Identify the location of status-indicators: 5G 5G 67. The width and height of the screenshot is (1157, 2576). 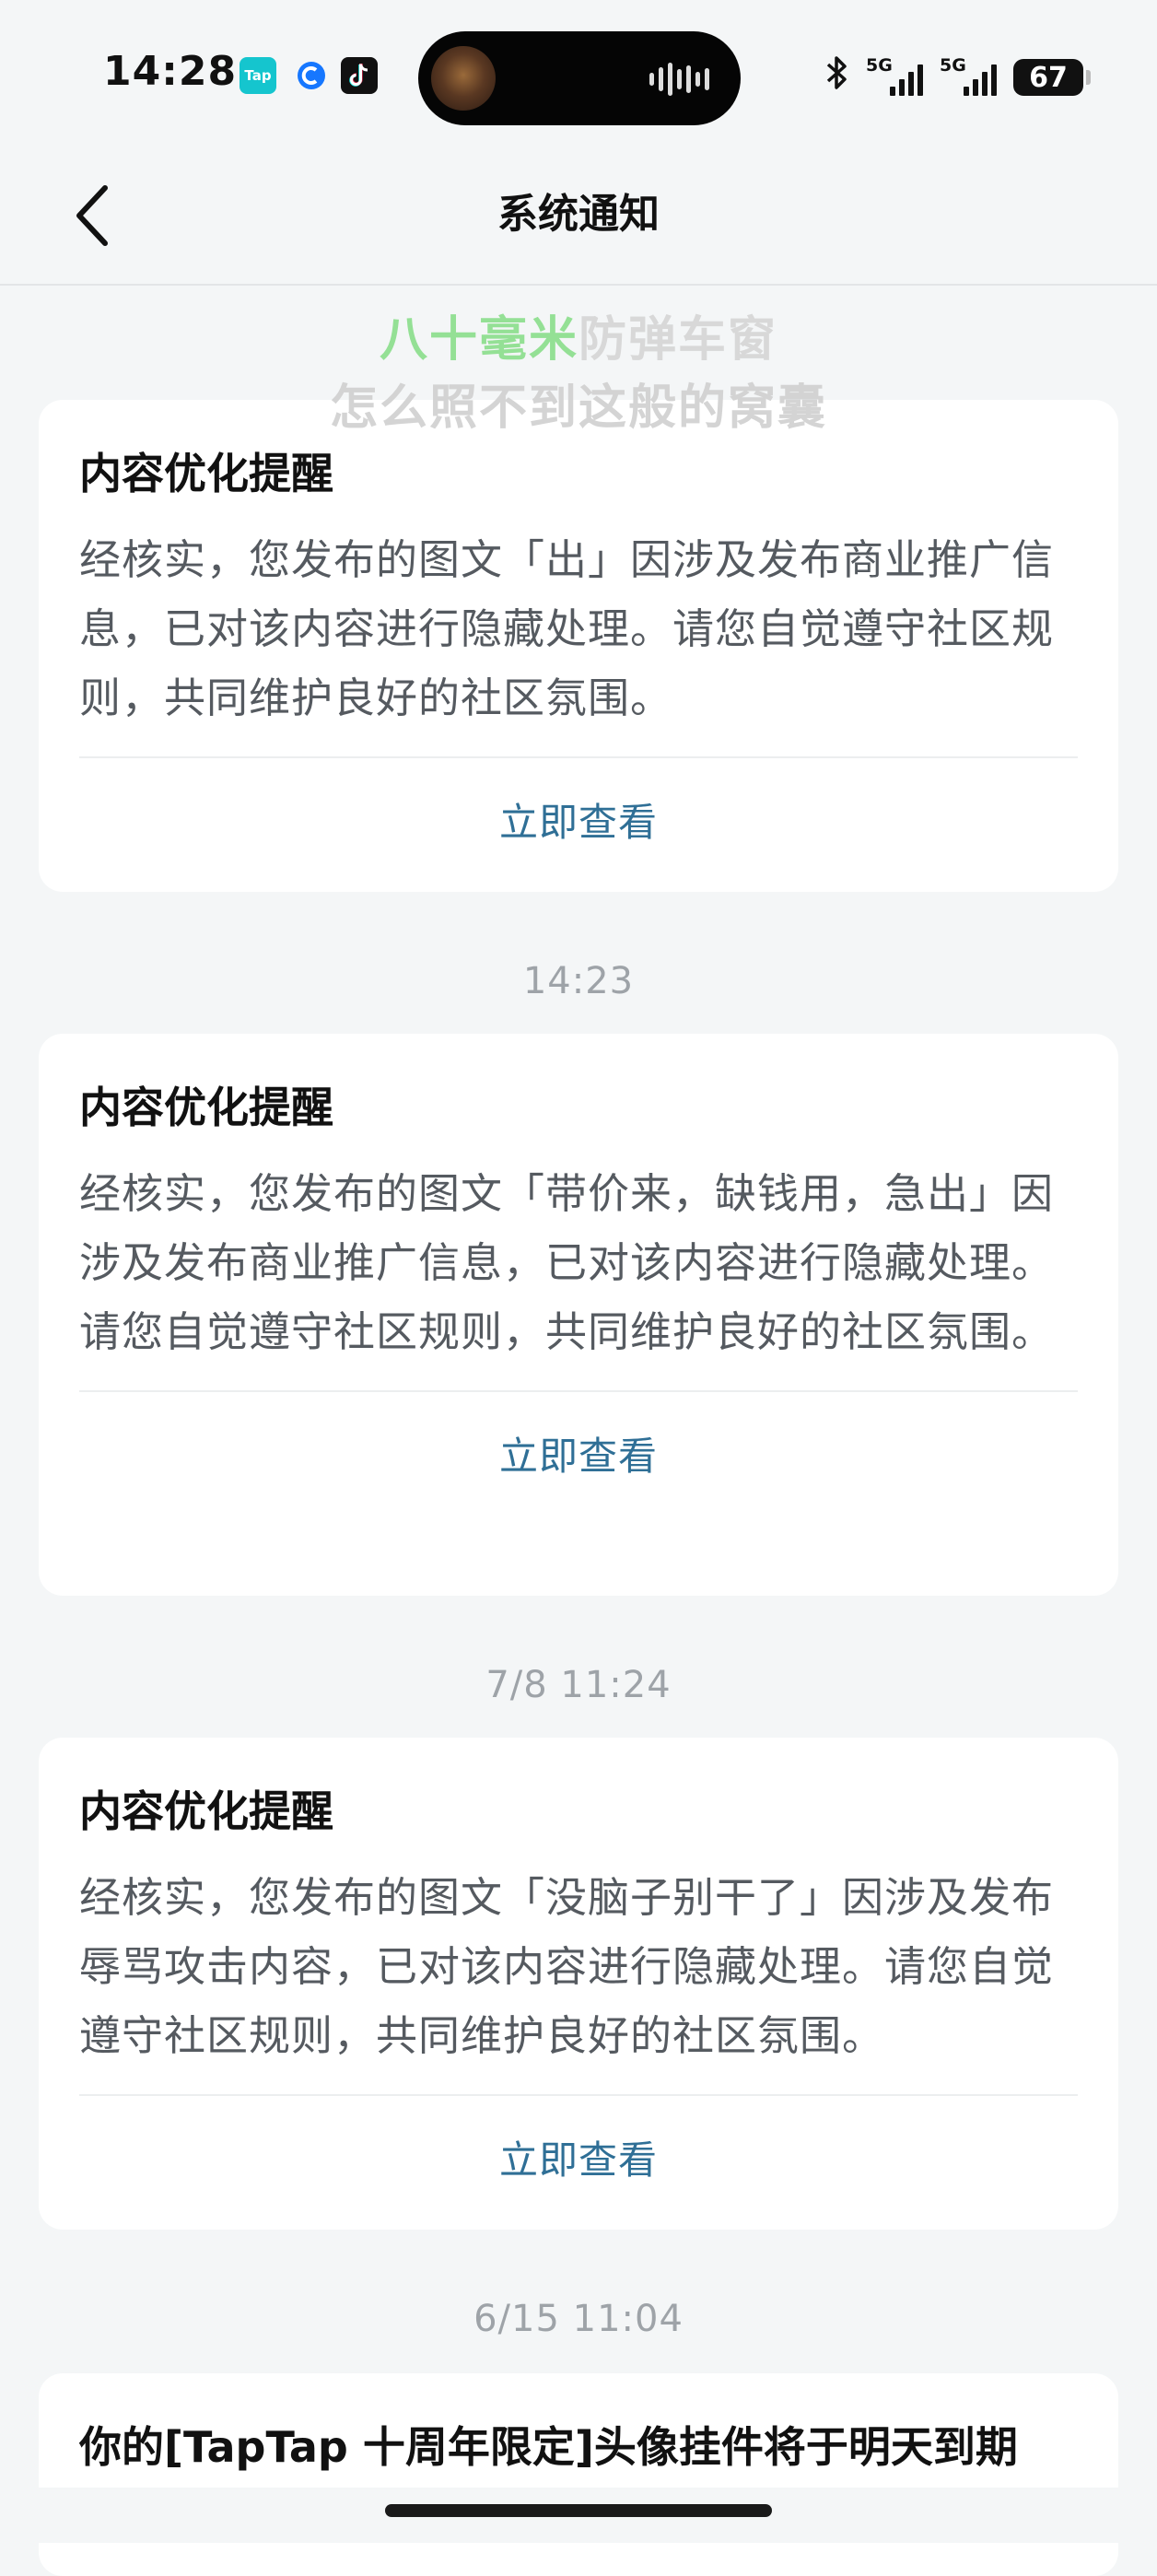
(958, 77).